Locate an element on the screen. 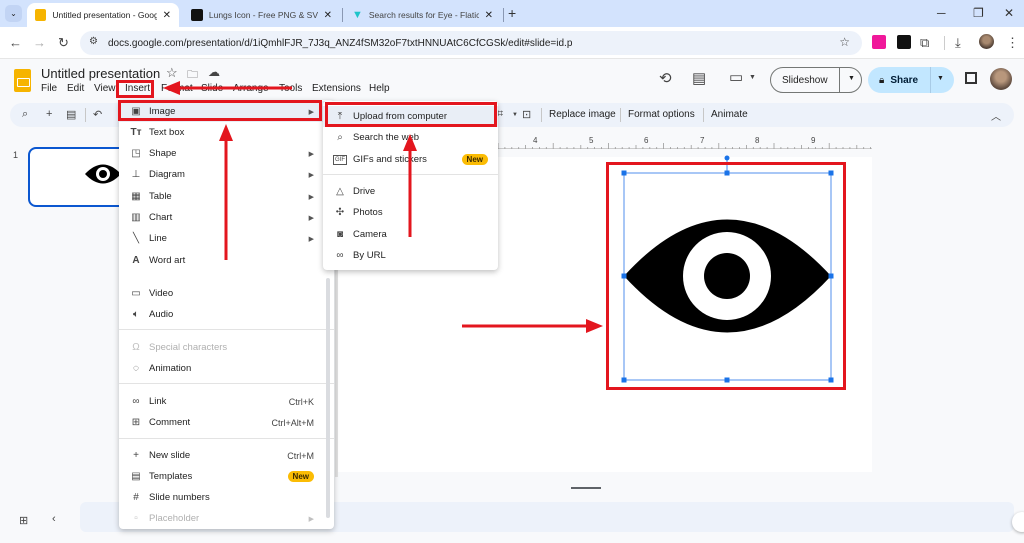 This screenshot has height=543, width=1024. placeholder-icon: ▫ is located at coordinates (136, 518).